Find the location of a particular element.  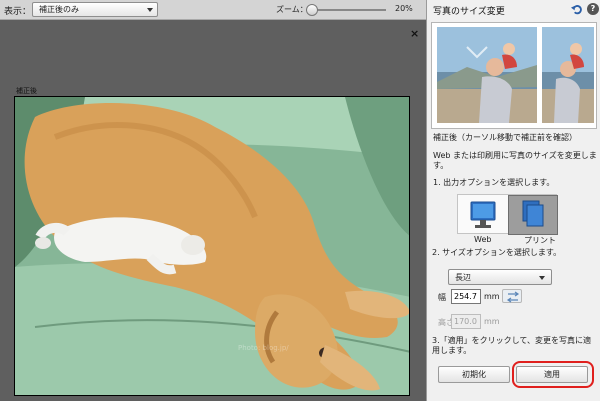

swap-dimensions-button is located at coordinates (512, 296).